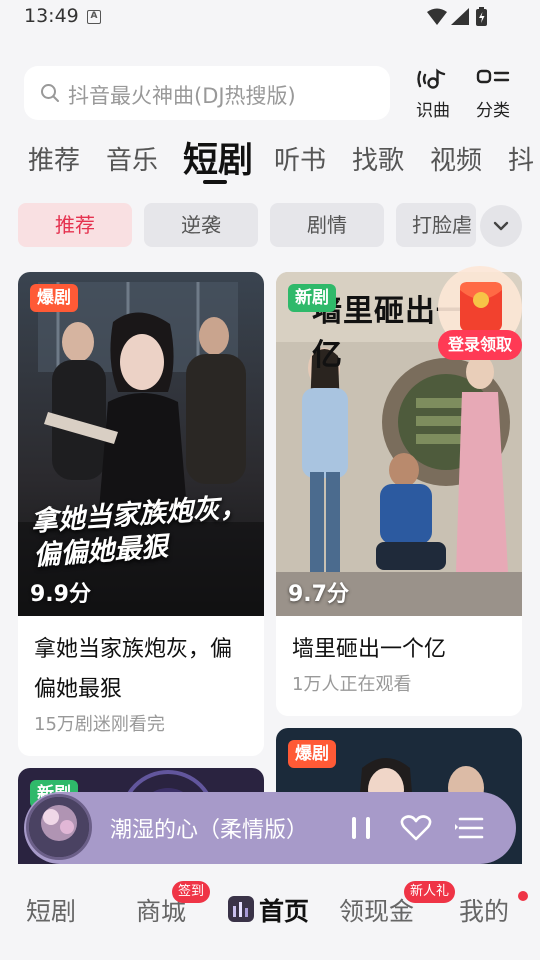 The height and width of the screenshot is (960, 540). What do you see at coordinates (480, 345) in the screenshot?
I see `login-claim-button: 登录领取` at bounding box center [480, 345].